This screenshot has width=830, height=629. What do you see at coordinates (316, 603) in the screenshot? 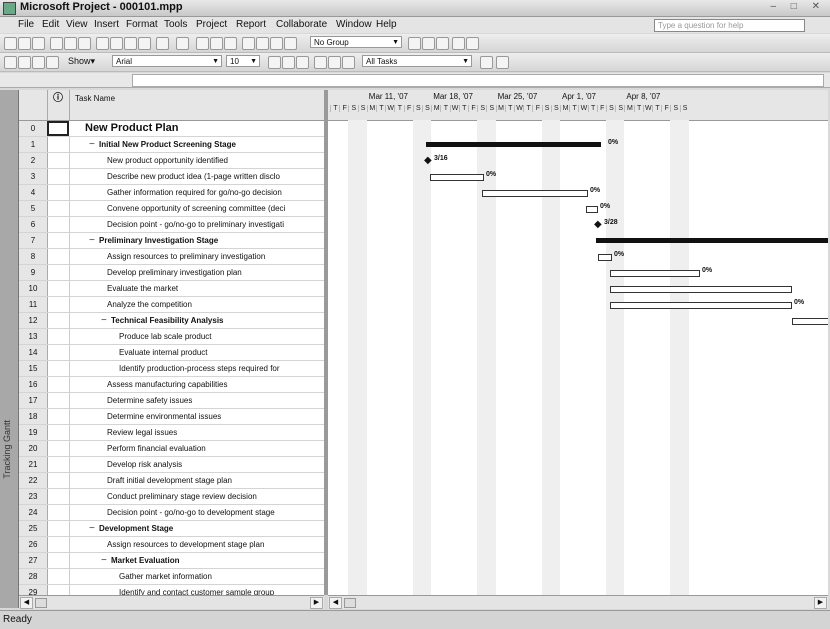
I see `scroll-right-icon: ▶` at bounding box center [316, 603].